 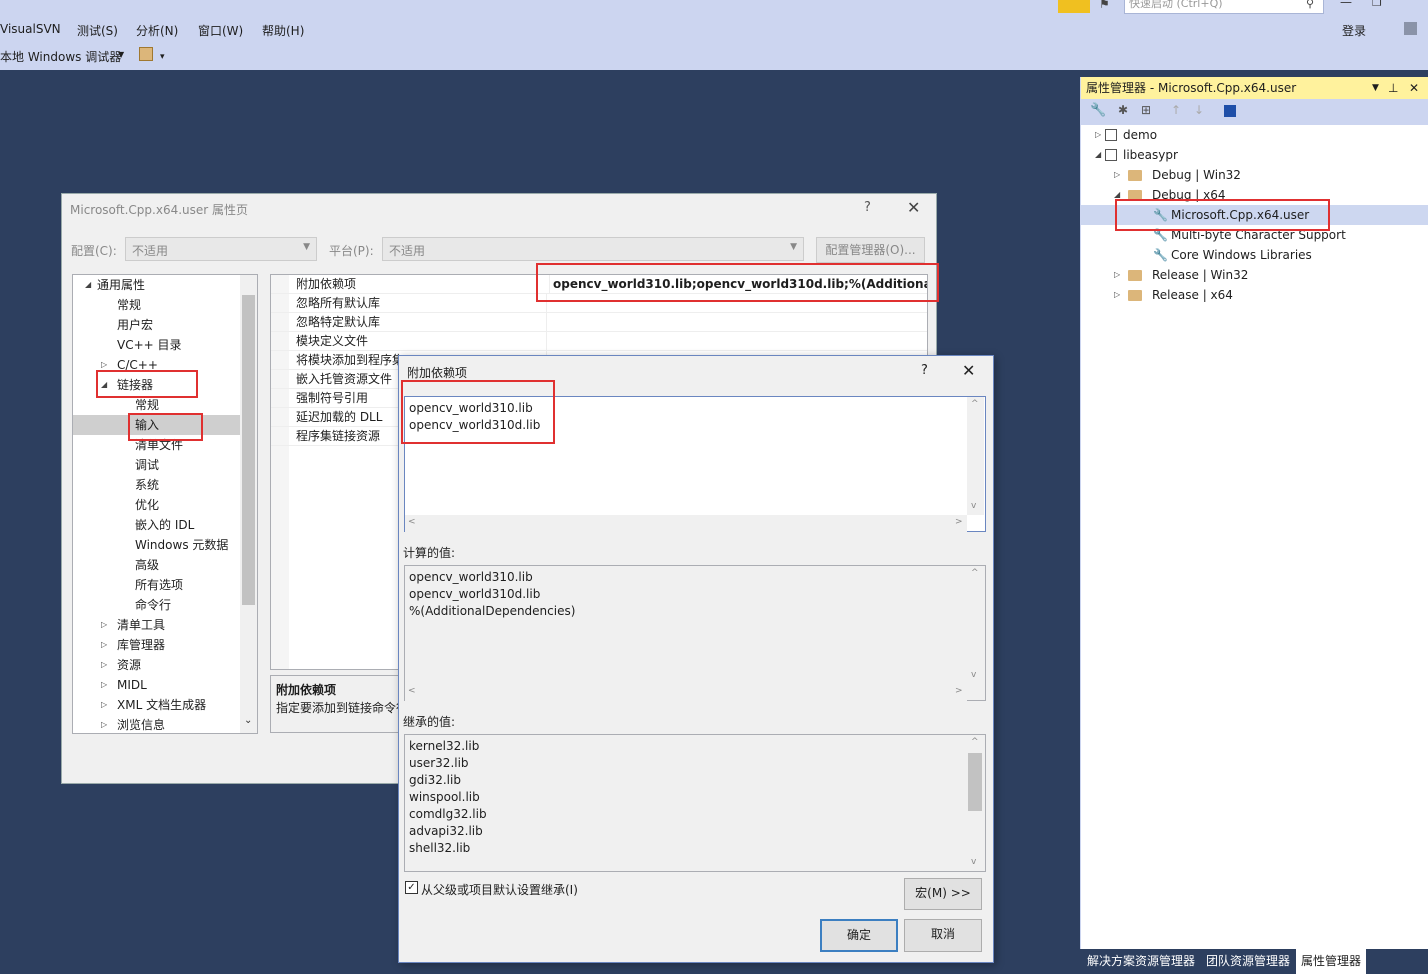 What do you see at coordinates (220, 30) in the screenshot?
I see `menu-window: 窗口(W)` at bounding box center [220, 30].